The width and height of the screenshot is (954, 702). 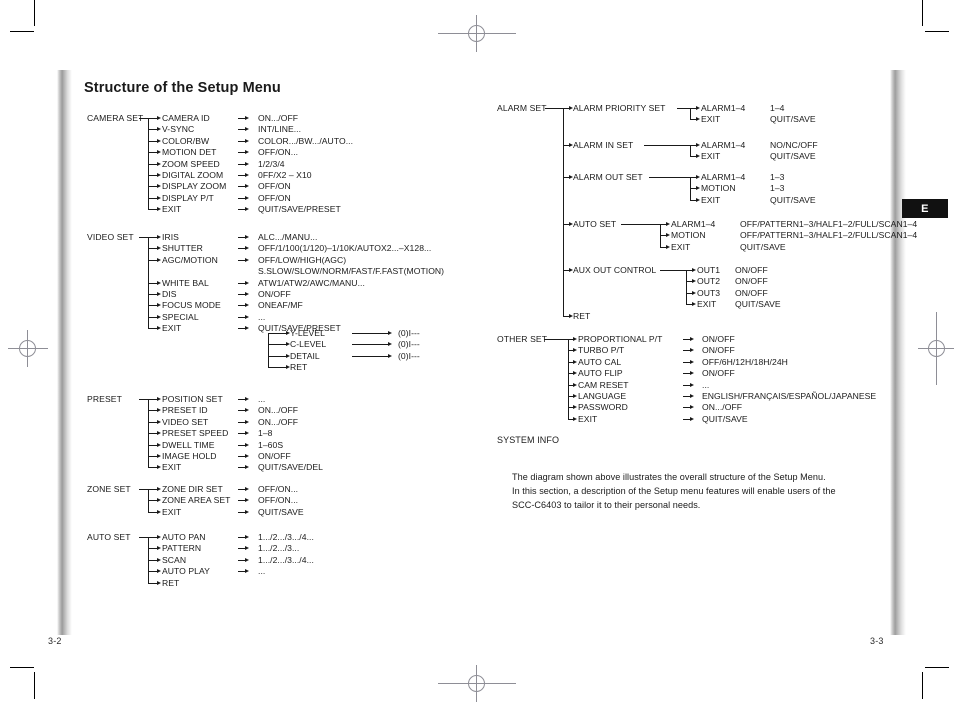 I want to click on tree-subspine, so click(x=268, y=350).